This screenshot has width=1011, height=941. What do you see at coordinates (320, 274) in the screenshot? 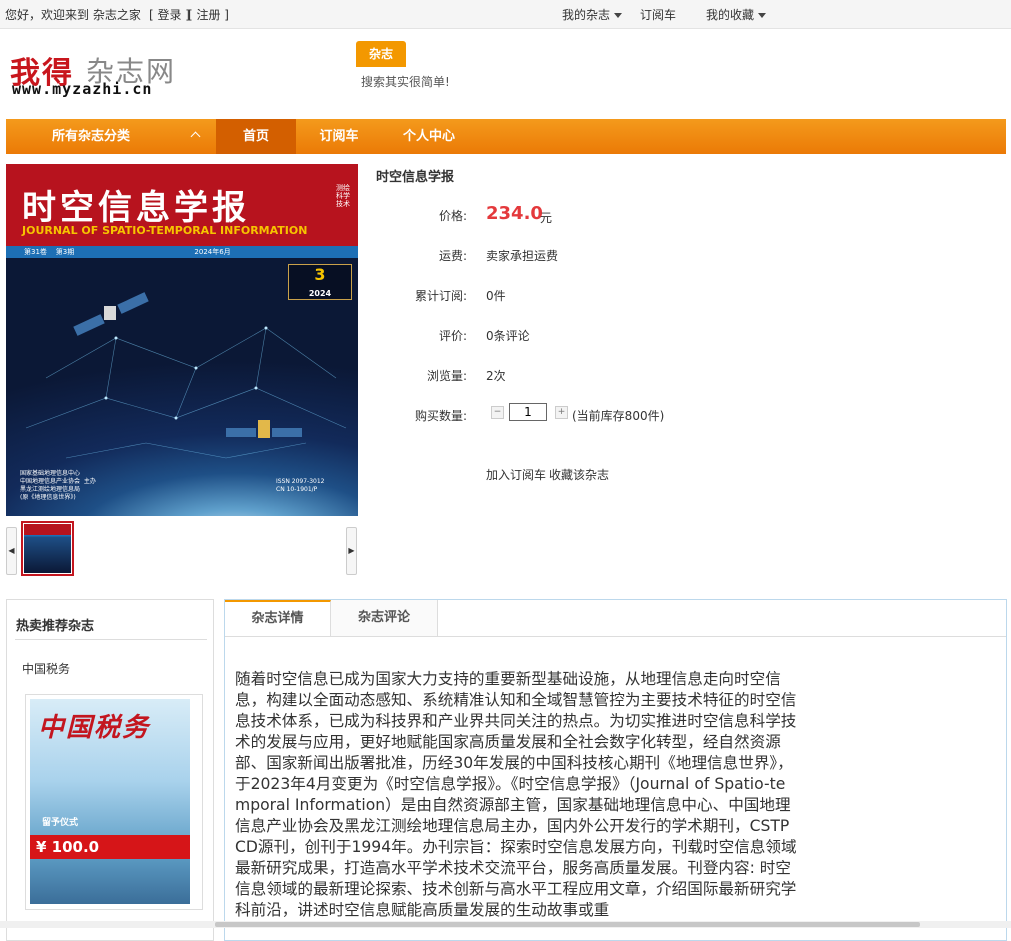
I see `cover-issue-no: 3` at bounding box center [320, 274].